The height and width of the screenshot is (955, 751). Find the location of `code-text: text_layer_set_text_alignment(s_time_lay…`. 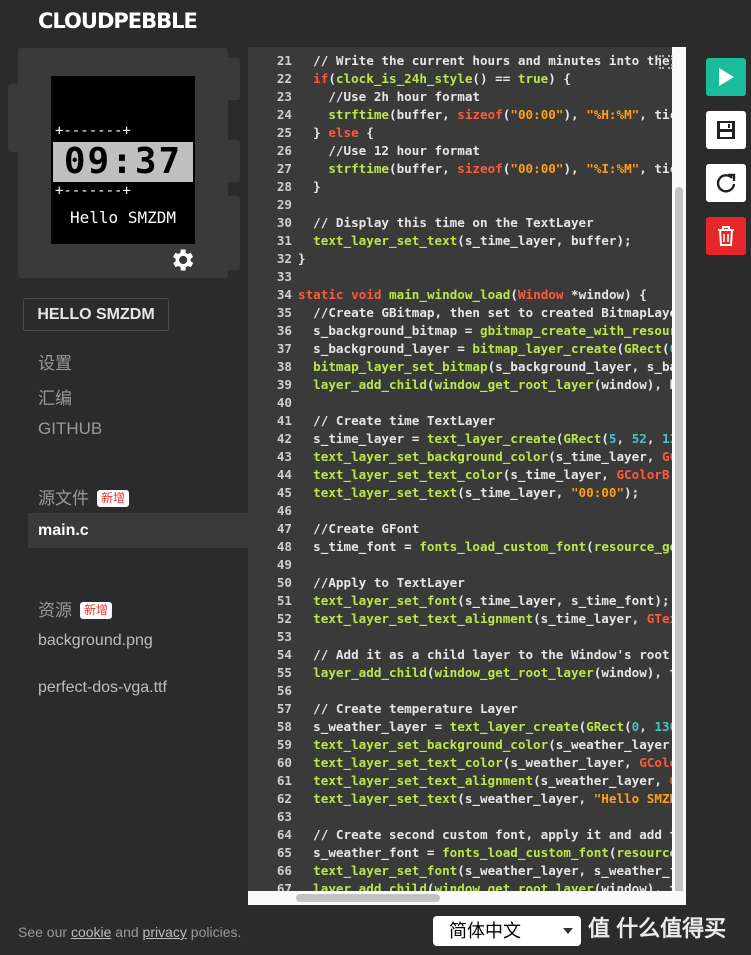

code-text: text_layer_set_text_alignment(s_time_lay… is located at coordinates (484, 619).